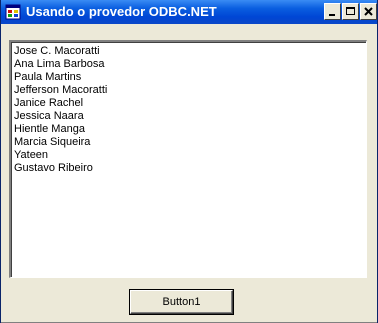  What do you see at coordinates (60, 155) in the screenshot?
I see `list-item: Yateen` at bounding box center [60, 155].